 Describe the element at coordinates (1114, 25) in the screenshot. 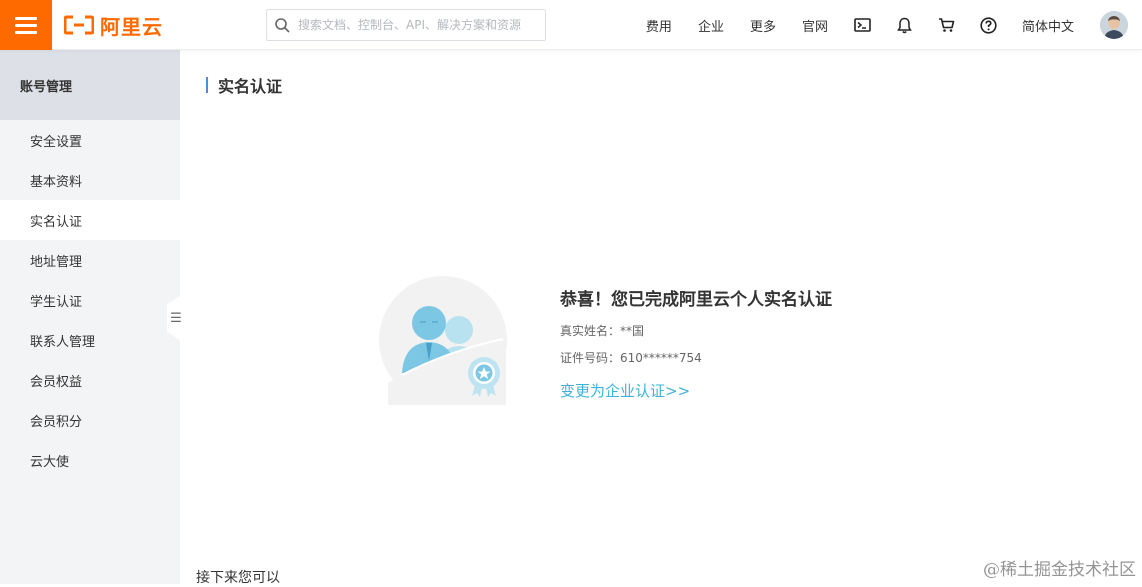

I see `avatar` at that location.